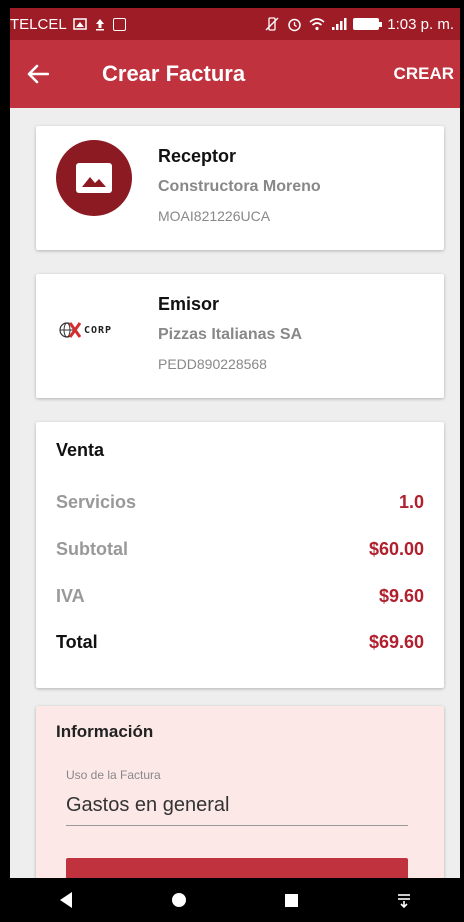 Image resolution: width=464 pixels, height=922 pixels. I want to click on venta-row-subtotal: Subtotal $60.00, so click(240, 549).